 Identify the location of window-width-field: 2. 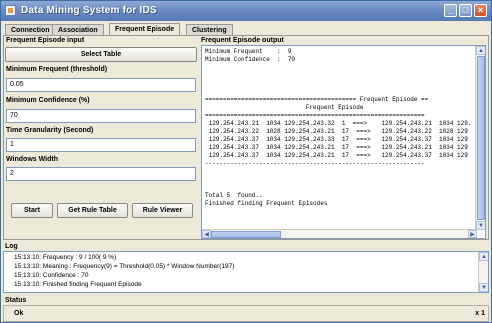
(101, 174).